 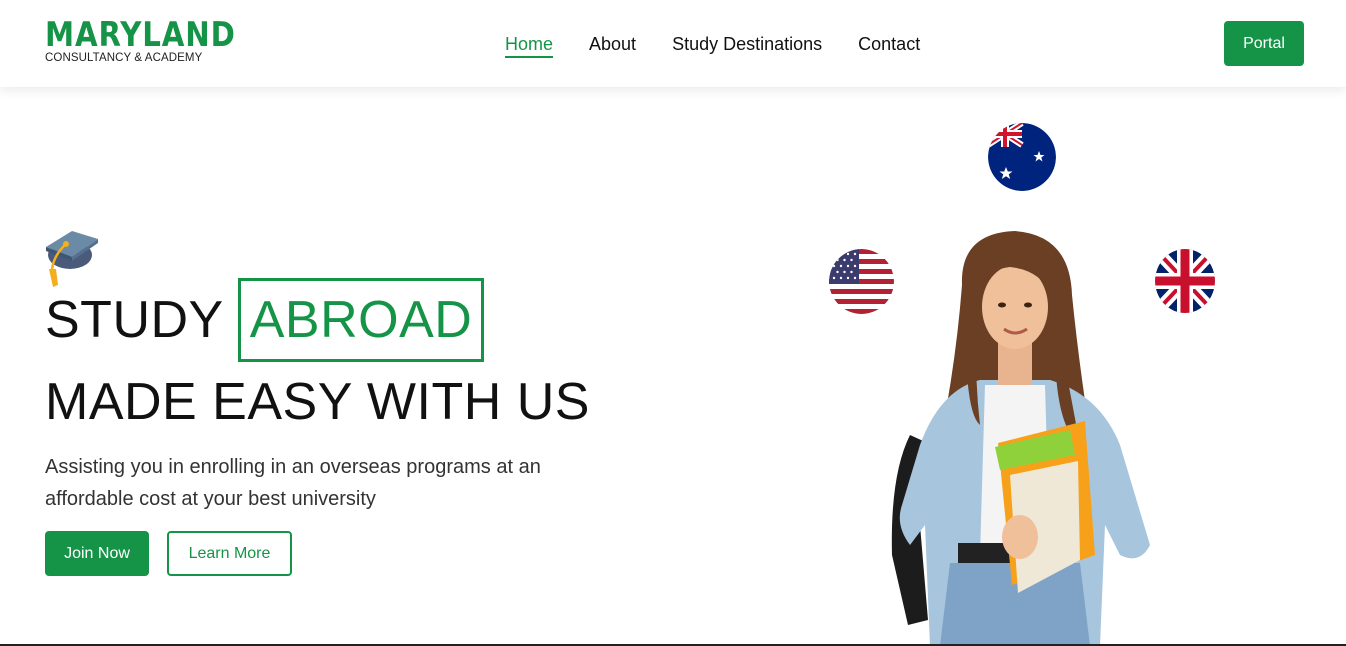 I want to click on nav-link-contact: Contact, so click(x=889, y=45).